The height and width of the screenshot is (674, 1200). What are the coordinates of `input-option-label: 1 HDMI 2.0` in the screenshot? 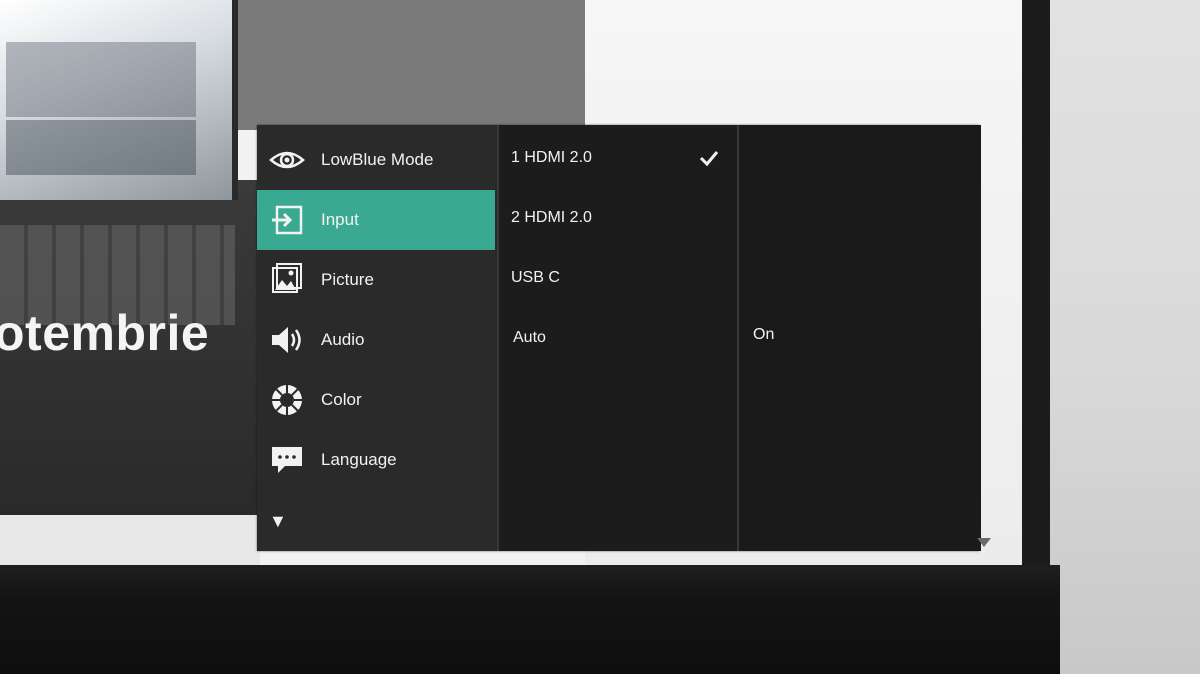 It's located at (551, 157).